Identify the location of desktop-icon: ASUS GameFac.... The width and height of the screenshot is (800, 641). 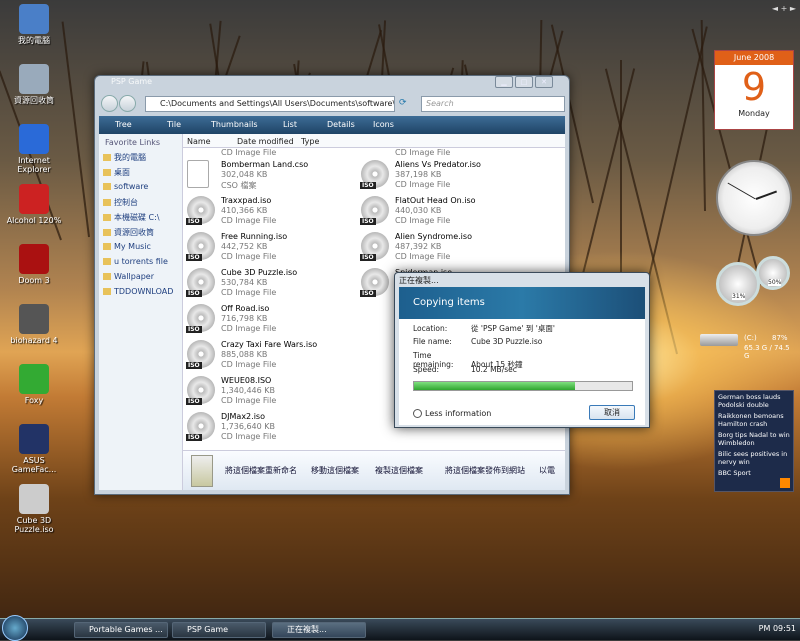
(34, 449).